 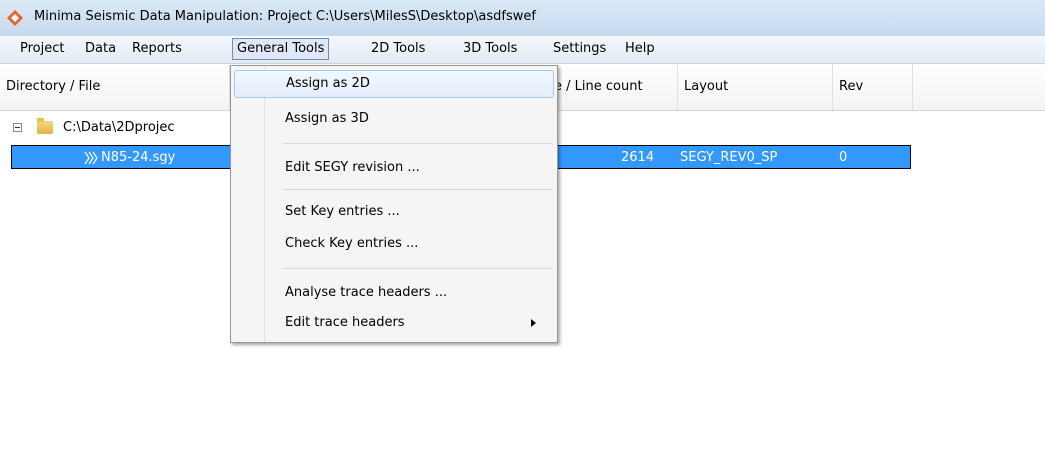 I want to click on menu-data: Data, so click(x=100, y=49).